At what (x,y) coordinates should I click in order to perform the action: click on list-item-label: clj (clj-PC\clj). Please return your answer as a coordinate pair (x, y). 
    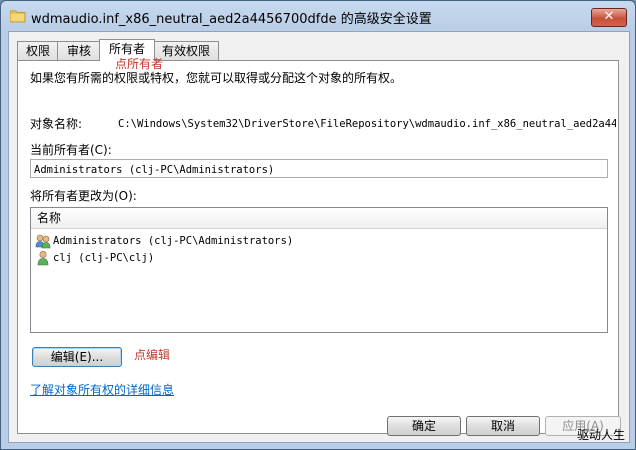
    Looking at the image, I should click on (104, 258).